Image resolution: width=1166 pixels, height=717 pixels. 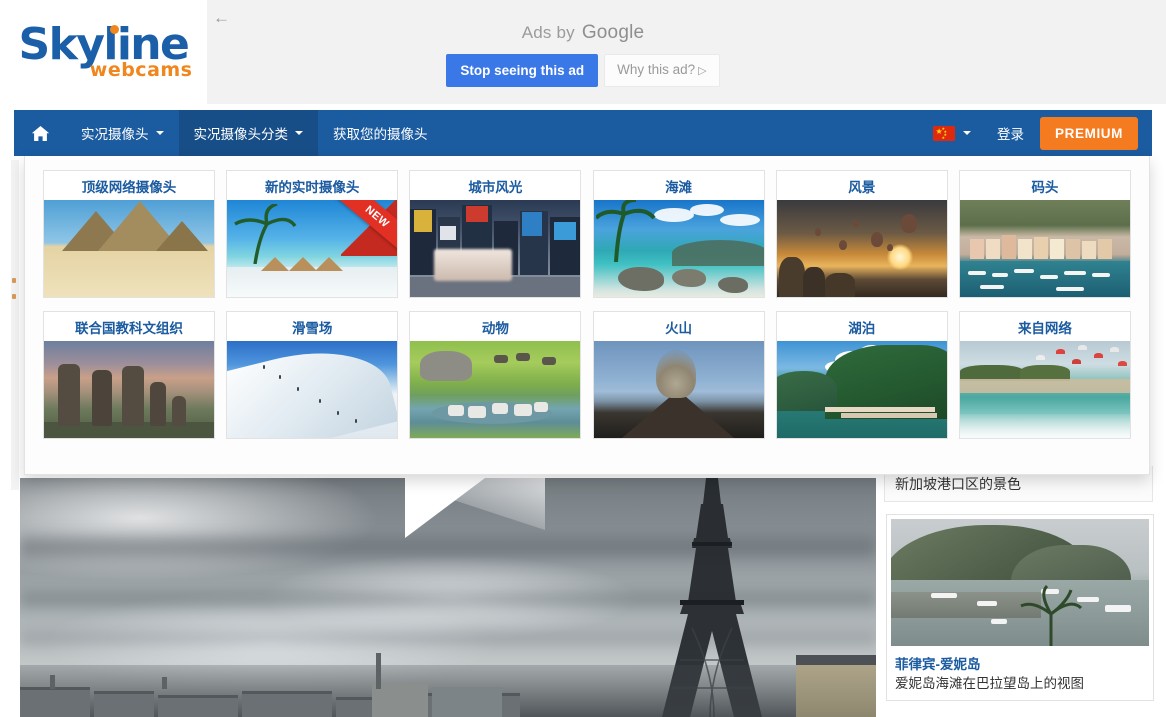 I want to click on why-this-ad-label: Why this ad?, so click(x=656, y=69).